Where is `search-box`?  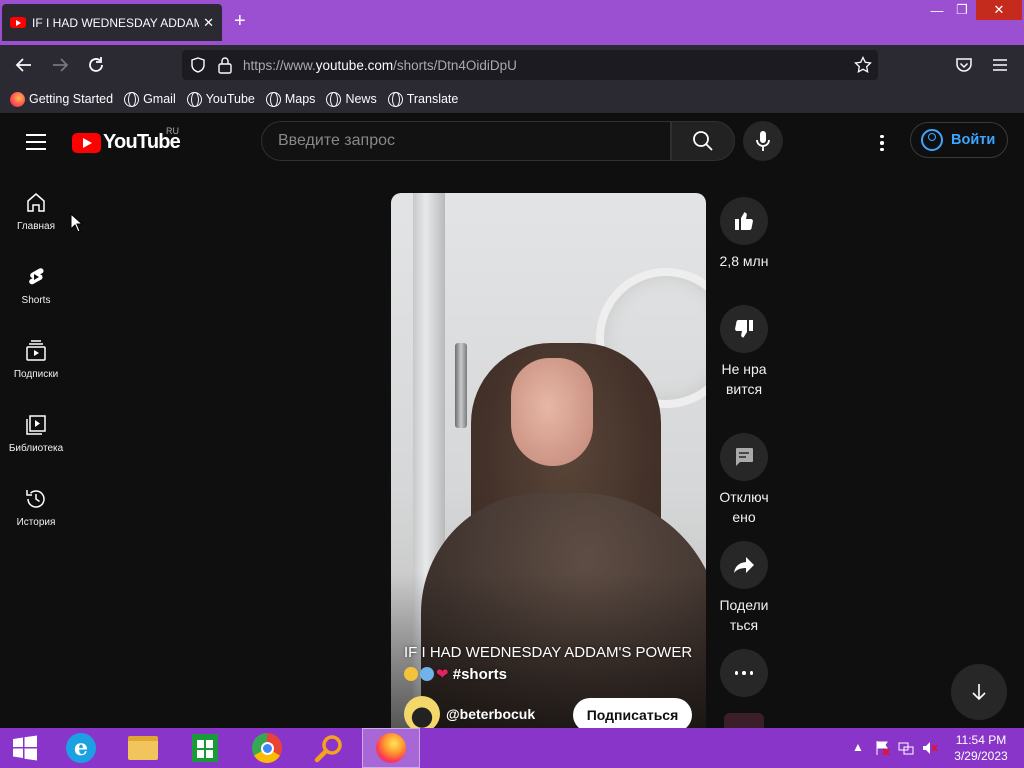 search-box is located at coordinates (466, 141).